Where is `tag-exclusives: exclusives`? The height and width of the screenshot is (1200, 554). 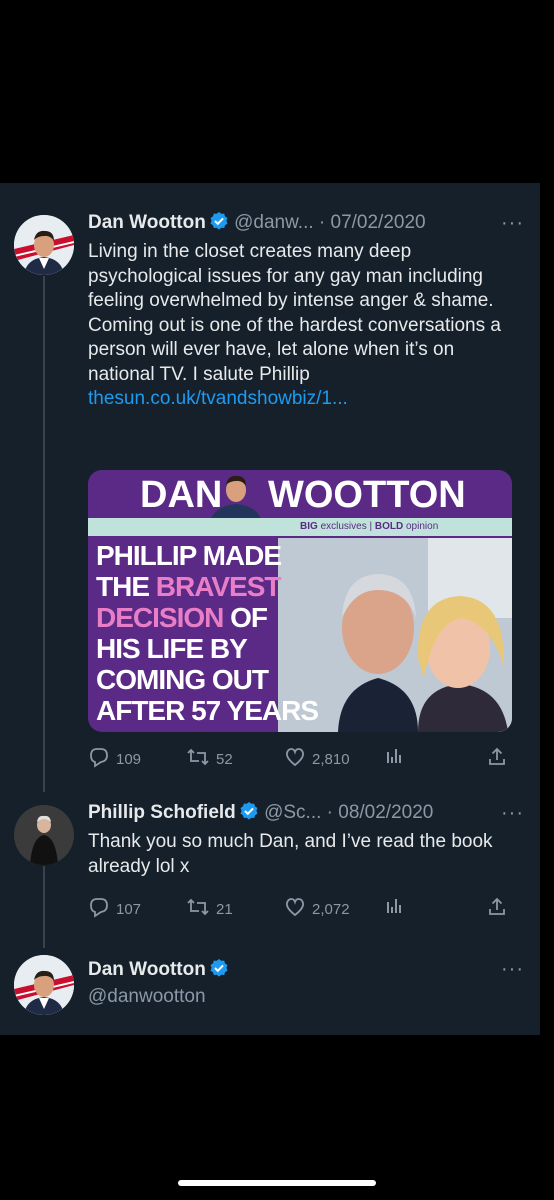 tag-exclusives: exclusives is located at coordinates (343, 526).